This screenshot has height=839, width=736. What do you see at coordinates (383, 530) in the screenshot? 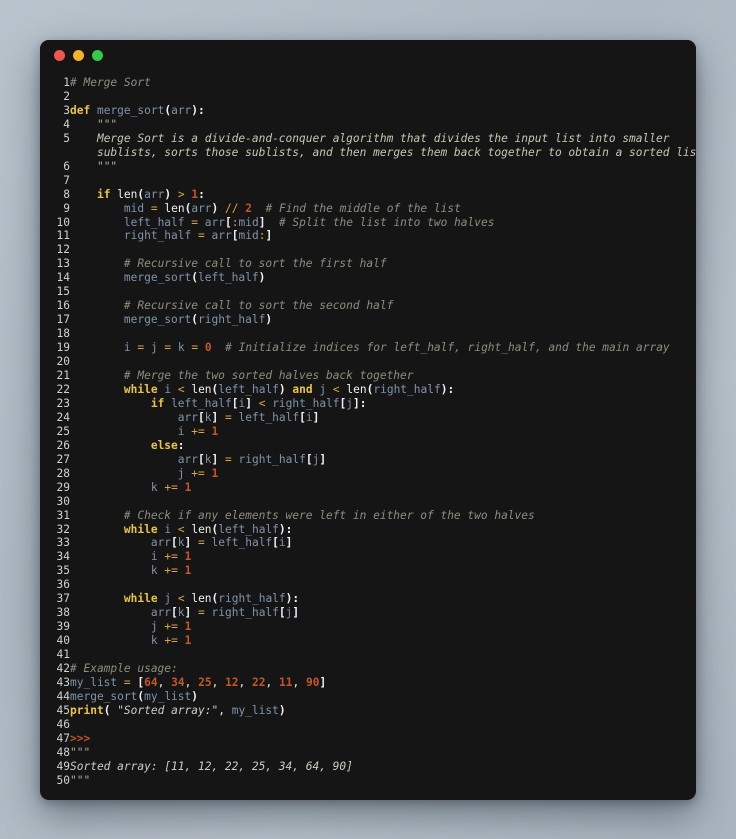
I see `line-source: while i < len(left_half):` at bounding box center [383, 530].